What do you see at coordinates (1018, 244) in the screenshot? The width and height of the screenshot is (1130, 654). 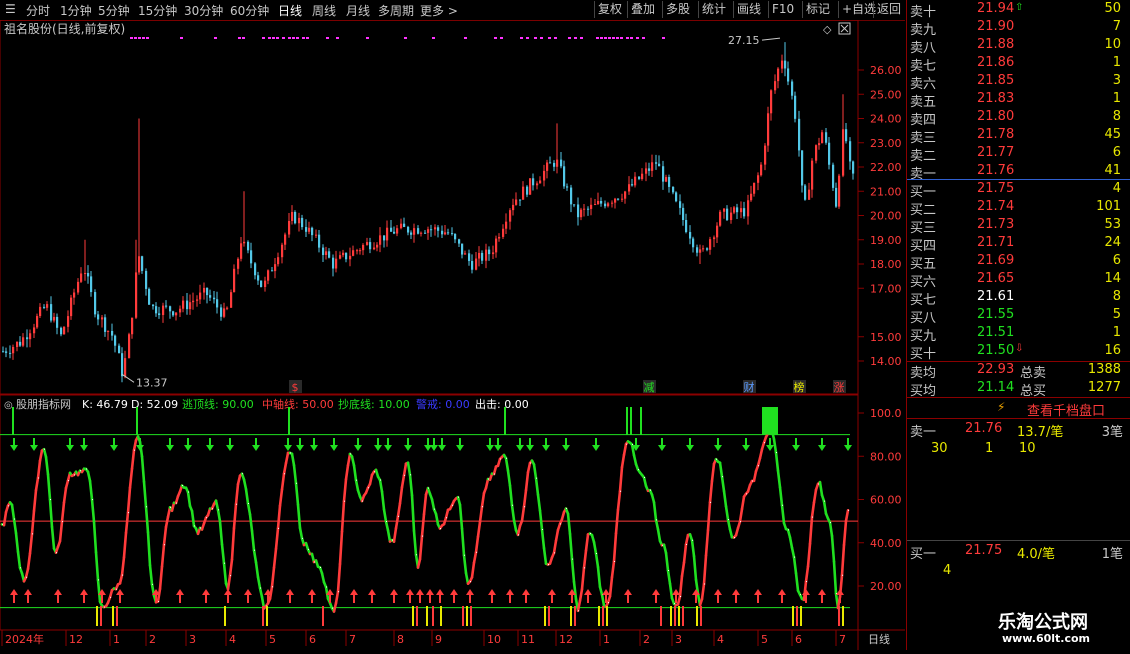 I see `buy-level-3: 买四21.7124` at bounding box center [1018, 244].